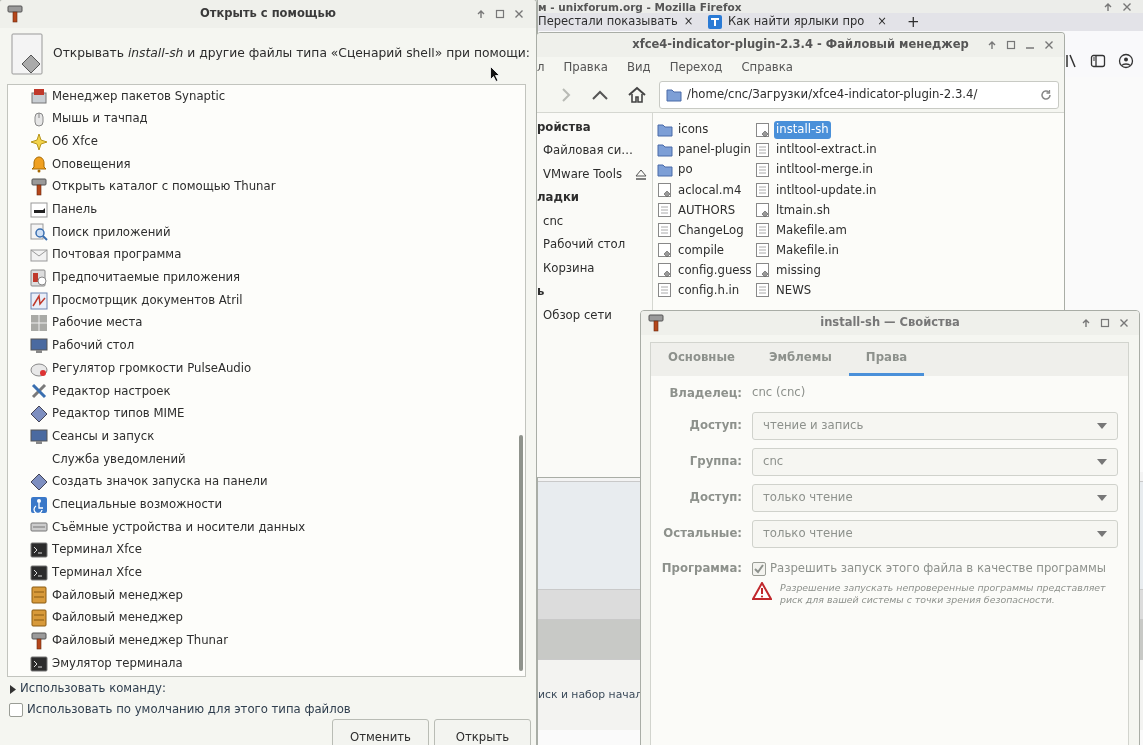  What do you see at coordinates (763, 210) in the screenshot?
I see `script-file-icon` at bounding box center [763, 210].